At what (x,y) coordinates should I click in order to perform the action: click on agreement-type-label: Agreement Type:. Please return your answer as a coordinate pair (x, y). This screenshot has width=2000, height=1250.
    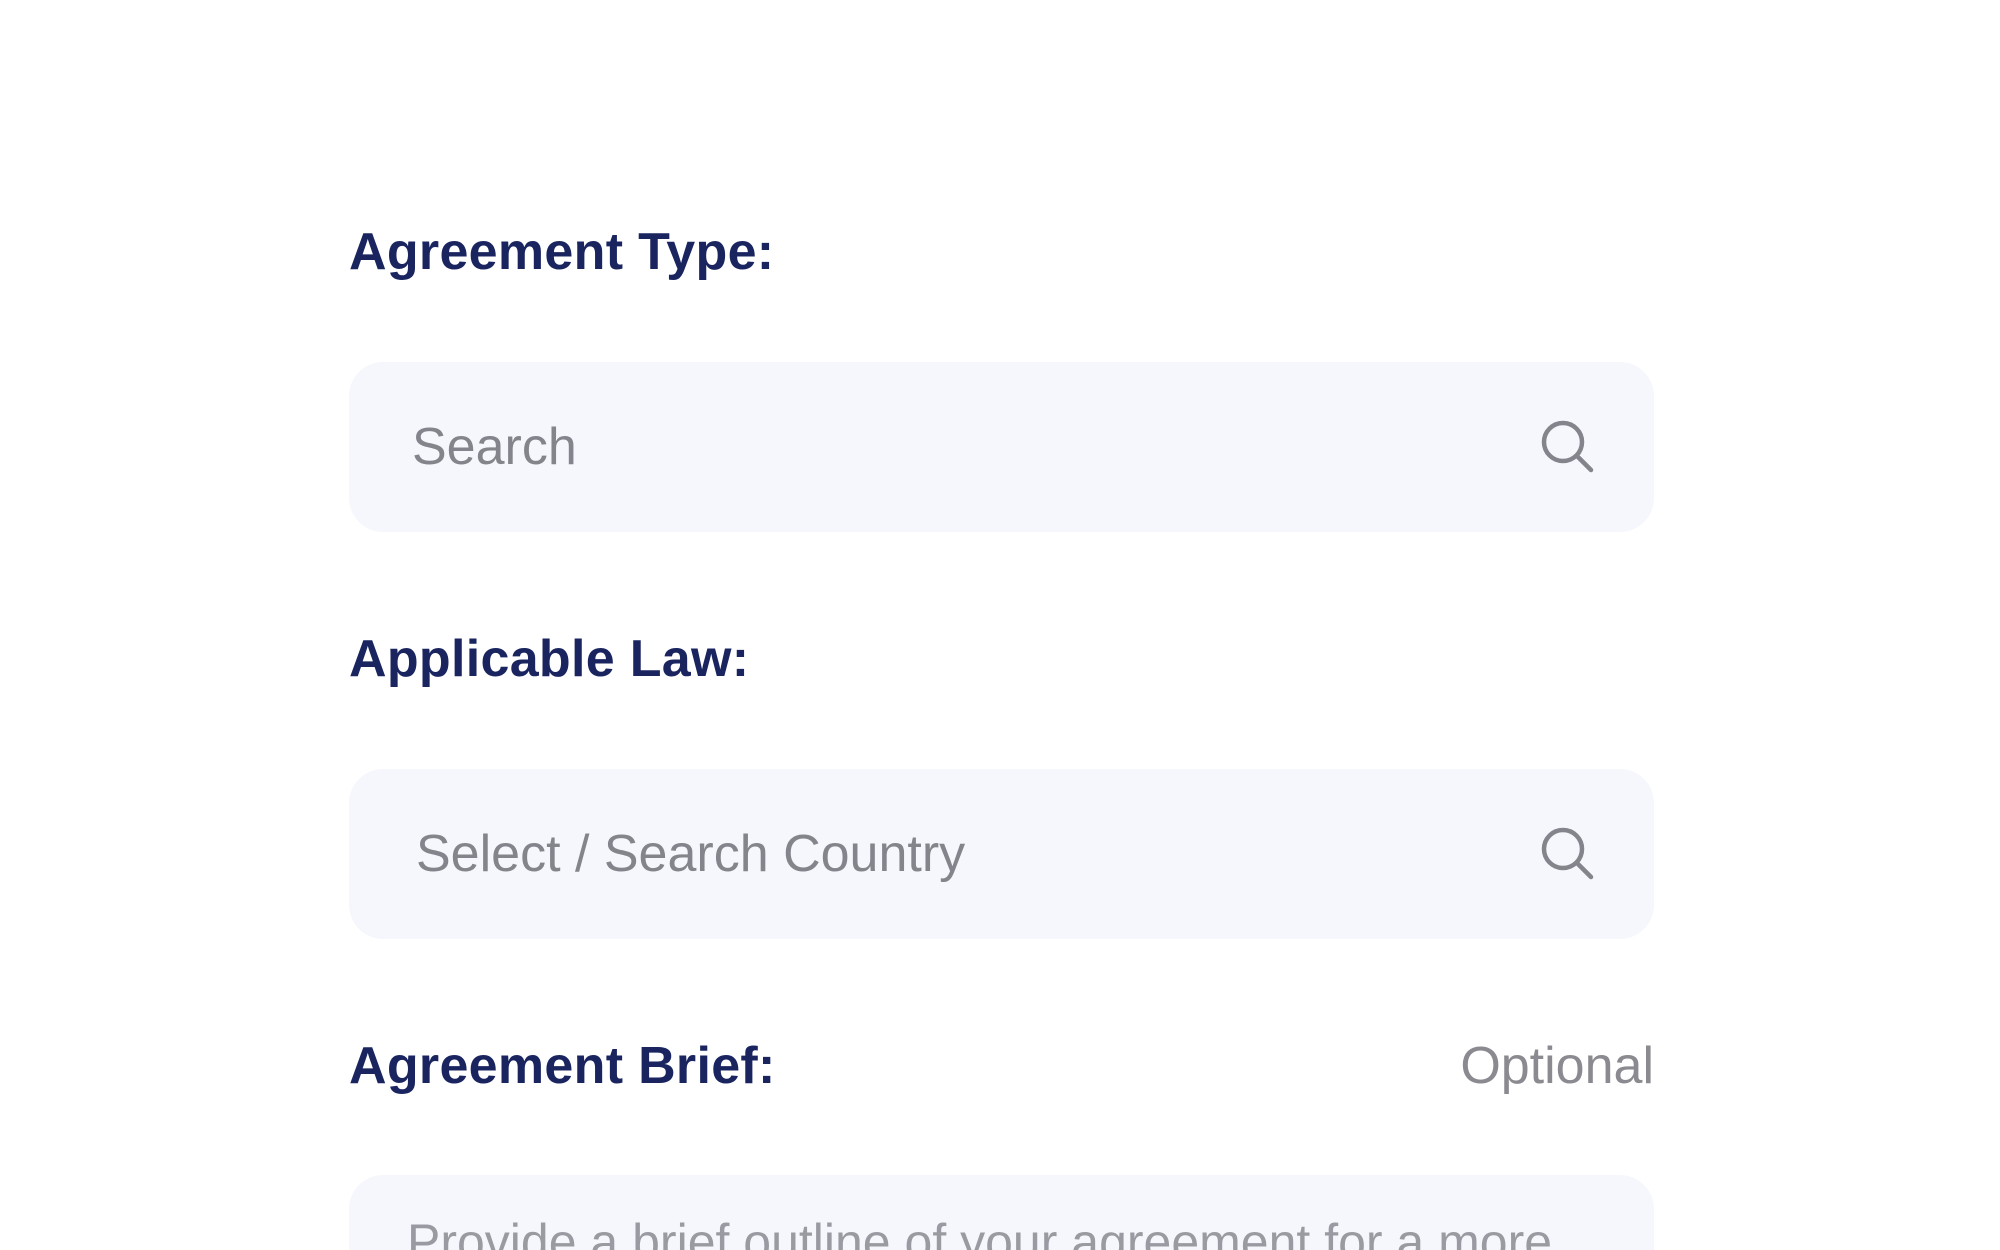
    Looking at the image, I should click on (562, 252).